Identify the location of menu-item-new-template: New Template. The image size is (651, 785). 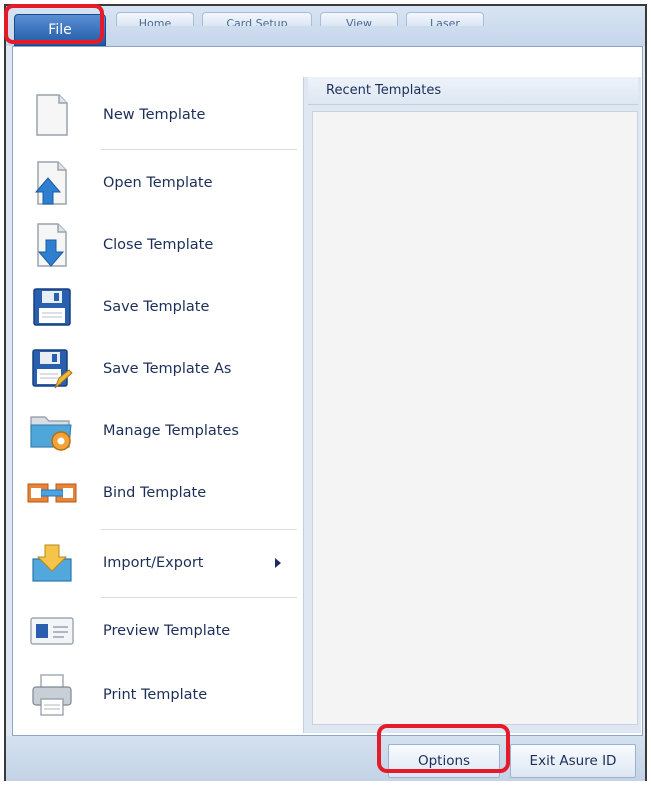
(159, 115).